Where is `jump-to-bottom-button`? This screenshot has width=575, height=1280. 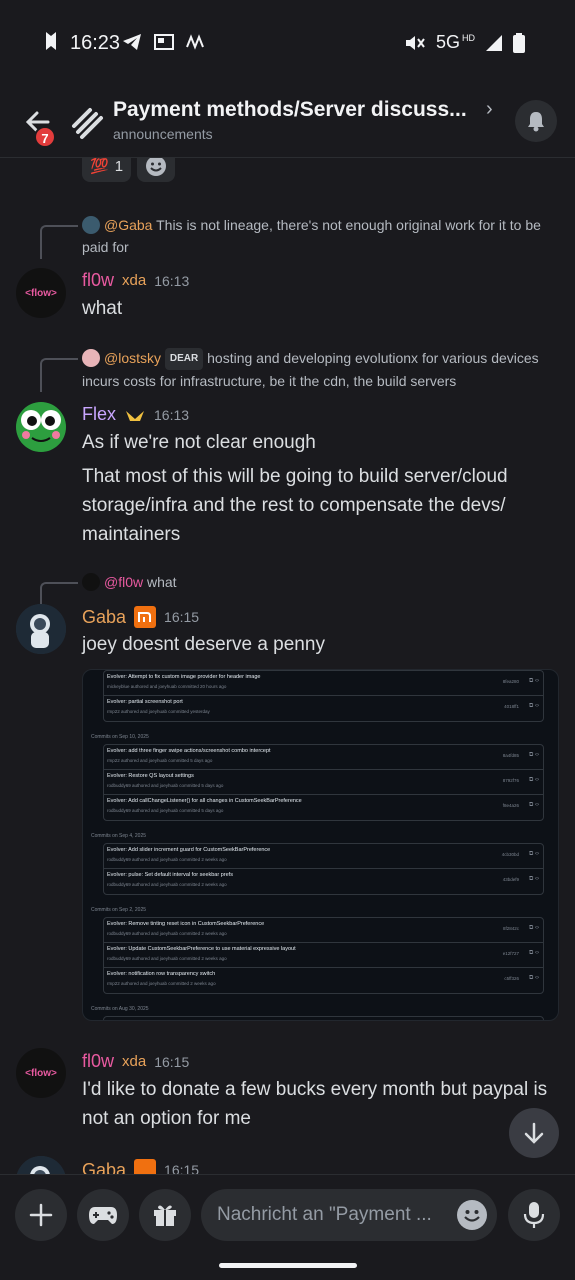
jump-to-bottom-button is located at coordinates (534, 1133).